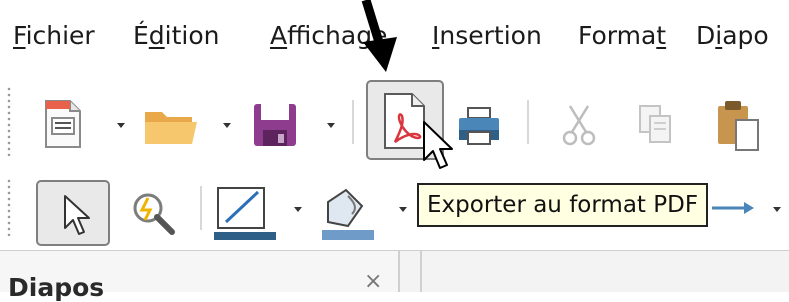 The width and height of the screenshot is (789, 302). Describe the element at coordinates (379, 36) in the screenshot. I see `annotation-arrow-icon` at that location.